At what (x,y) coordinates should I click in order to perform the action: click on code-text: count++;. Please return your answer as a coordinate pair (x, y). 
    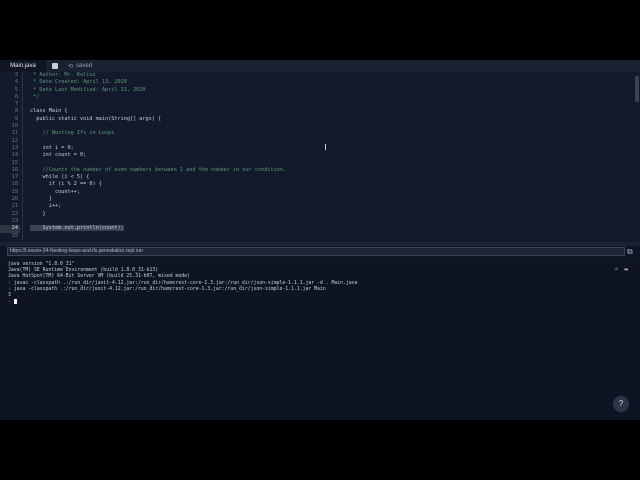
    Looking at the image, I should click on (51, 192).